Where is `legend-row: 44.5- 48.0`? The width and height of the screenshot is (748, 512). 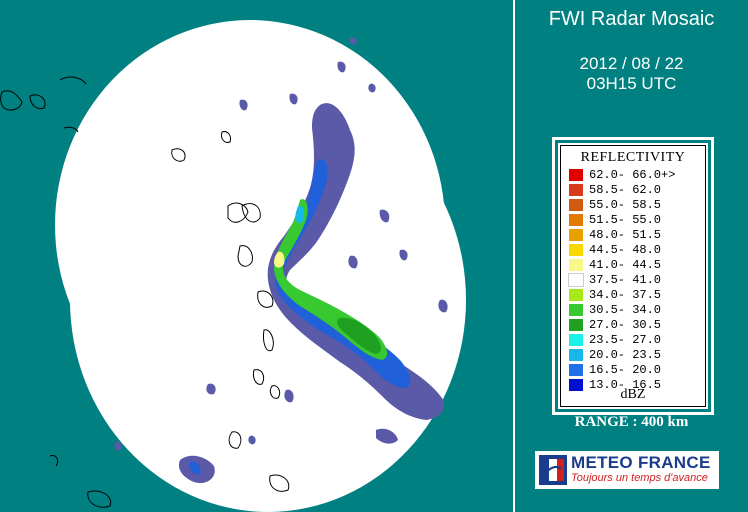
legend-row: 44.5- 48.0 is located at coordinates (615, 250).